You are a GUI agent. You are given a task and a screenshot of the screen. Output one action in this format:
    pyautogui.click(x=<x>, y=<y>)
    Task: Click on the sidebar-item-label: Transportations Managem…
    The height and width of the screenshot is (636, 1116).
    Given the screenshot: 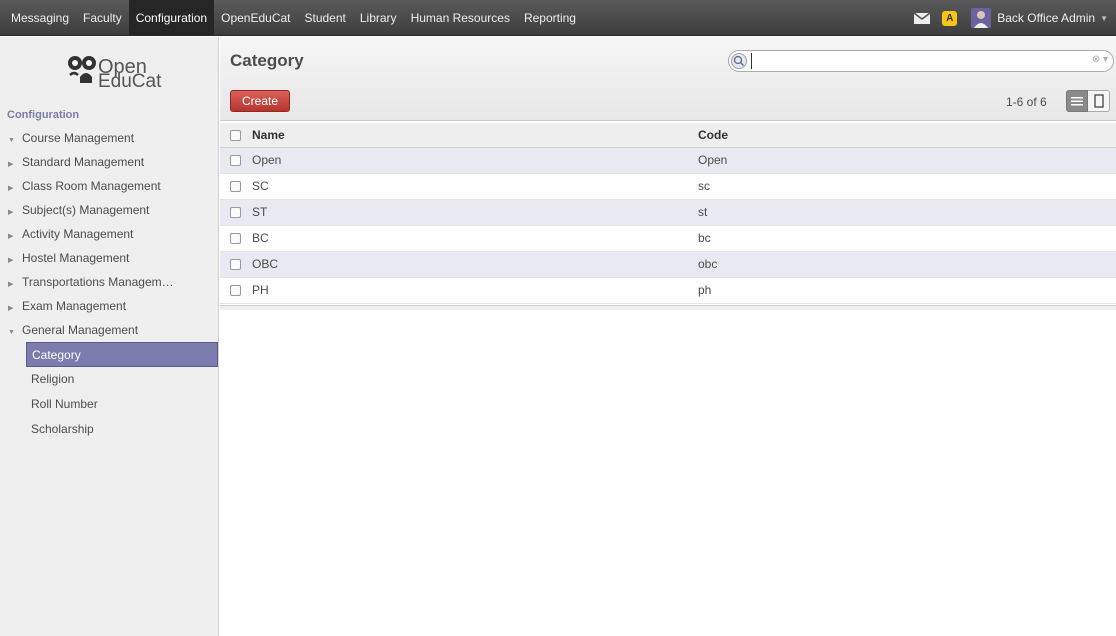 What is the action you would take?
    pyautogui.click(x=98, y=282)
    